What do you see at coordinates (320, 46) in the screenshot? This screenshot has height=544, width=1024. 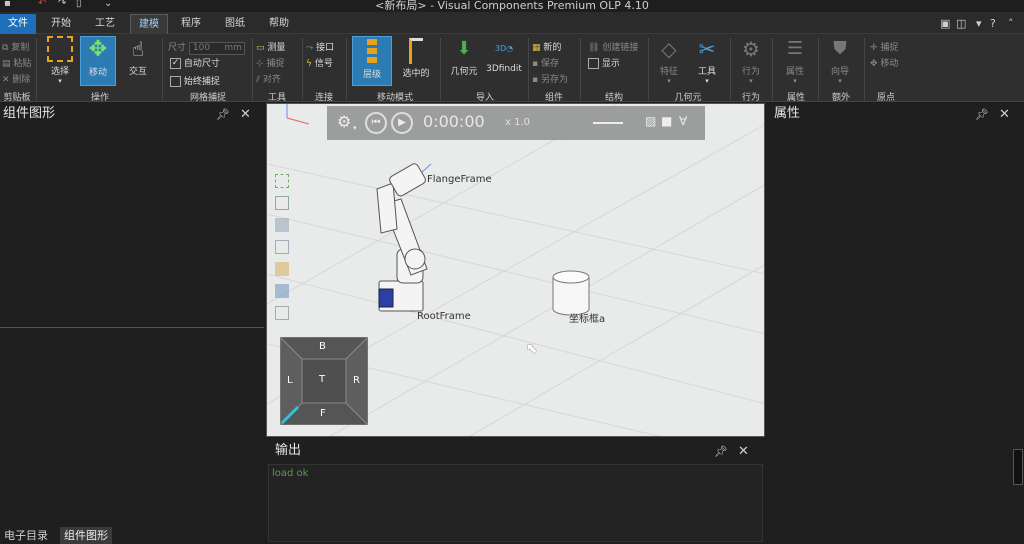 I see `interface-button: ⤳ 接口` at bounding box center [320, 46].